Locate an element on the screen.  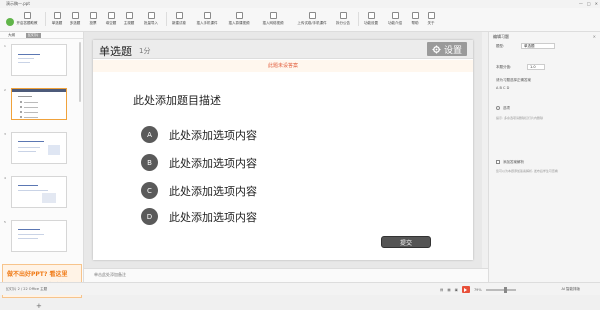
upload-button: 上传试卷/手机课件 is located at coordinates (312, 19).